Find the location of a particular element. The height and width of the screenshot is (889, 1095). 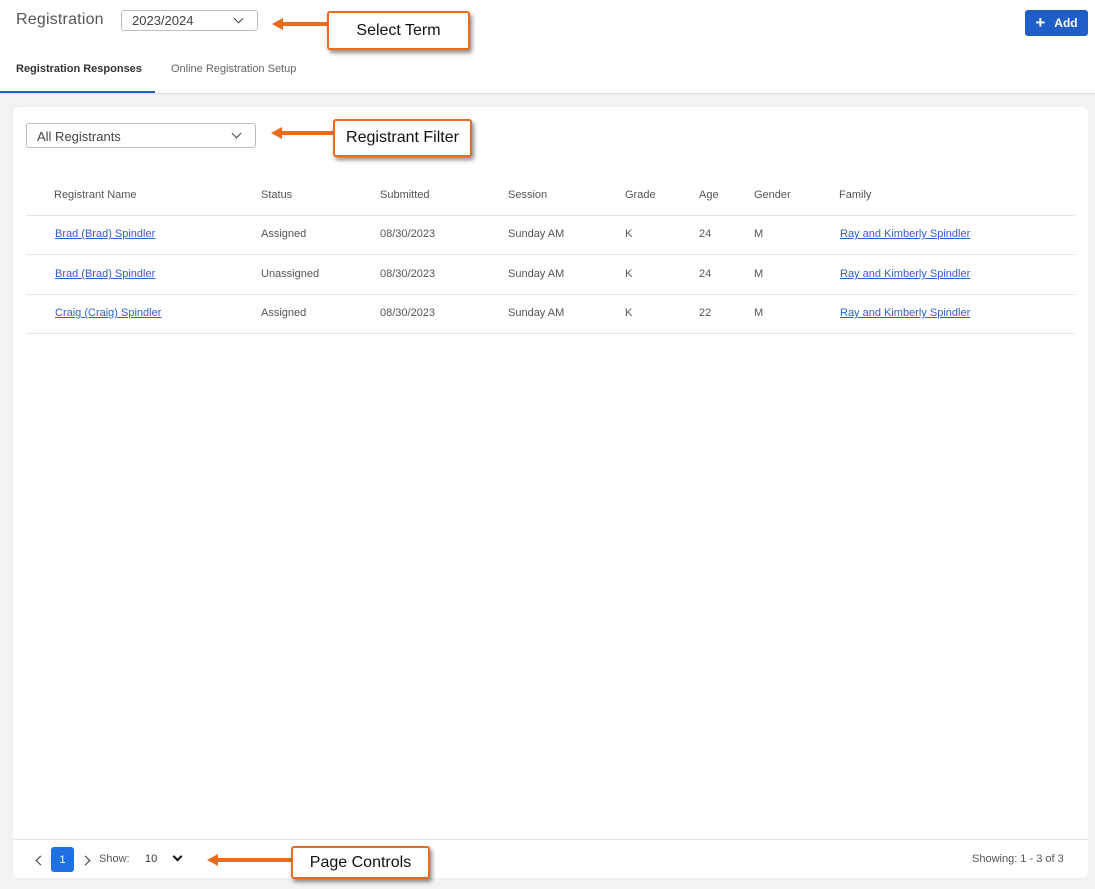

term-select: 2023/2024 is located at coordinates (189, 20).